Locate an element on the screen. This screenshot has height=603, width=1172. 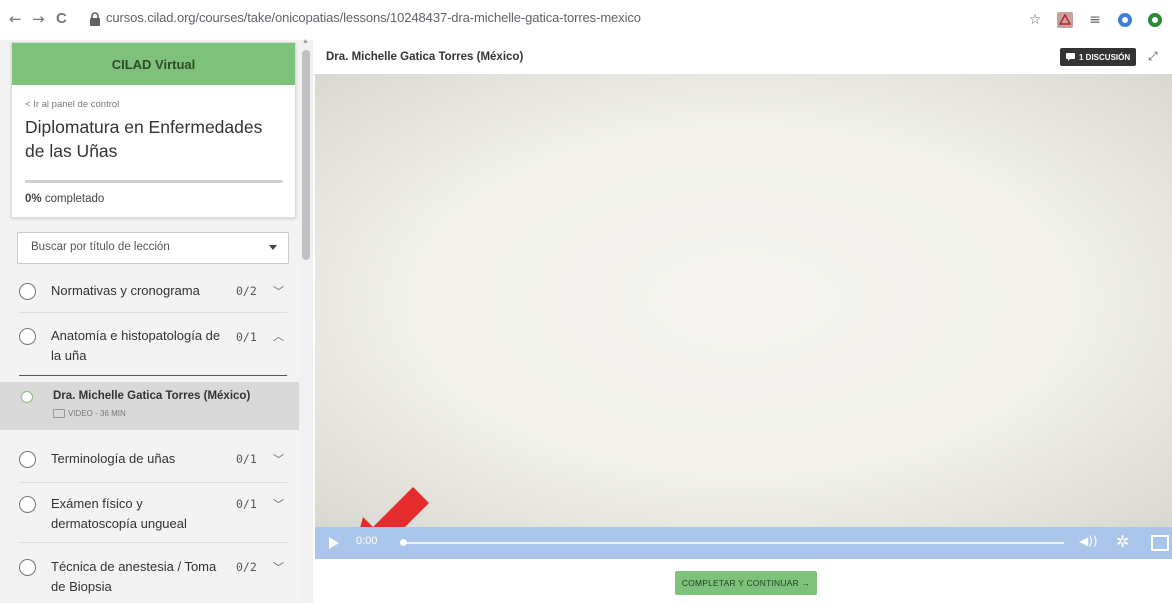
lesson-meta-text: VIDEO - 36 MIN is located at coordinates (97, 413).